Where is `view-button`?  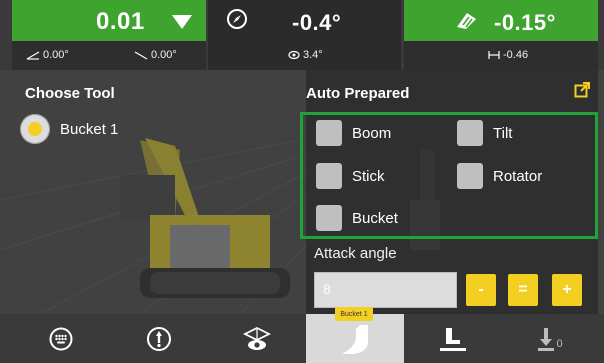
view-button is located at coordinates (257, 338).